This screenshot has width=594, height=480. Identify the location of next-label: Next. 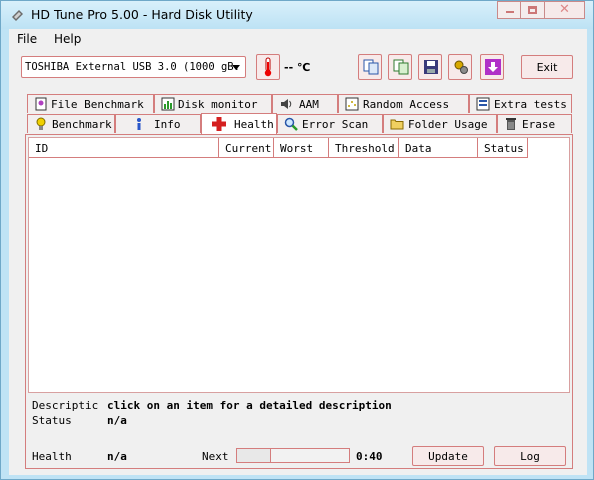
(215, 456).